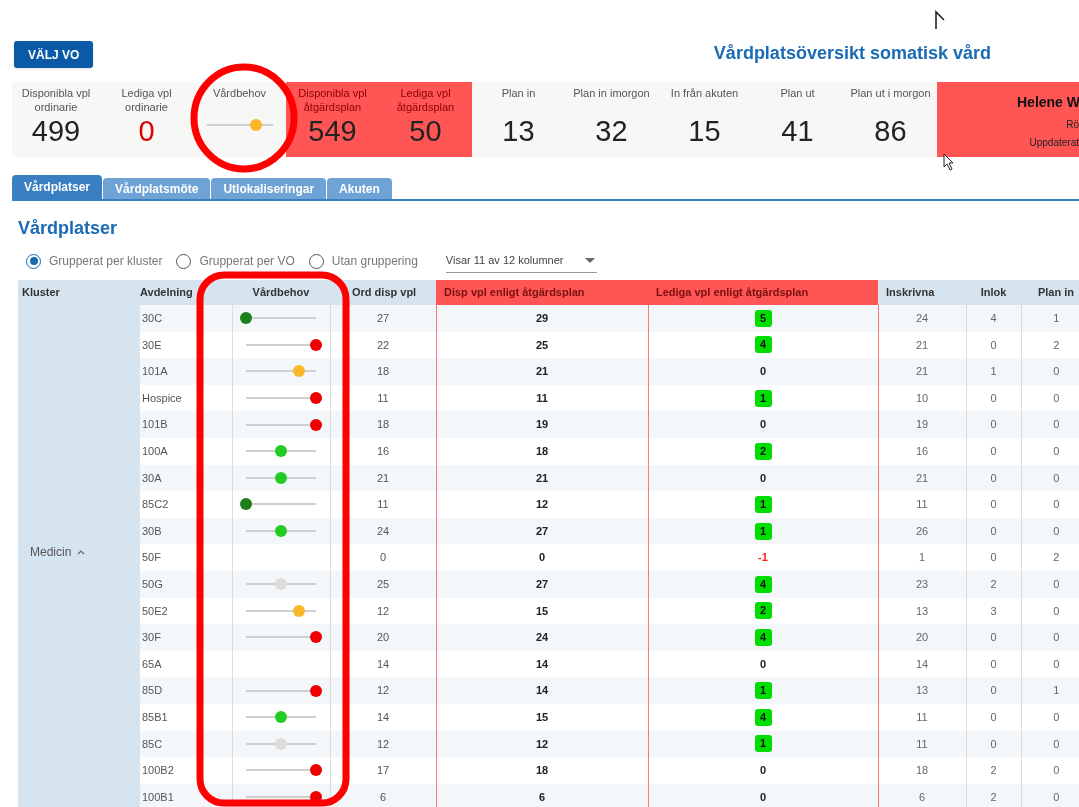 The image size is (1079, 807). Describe the element at coordinates (54, 54) in the screenshot. I see `select-button: VÄLJ VO` at that location.